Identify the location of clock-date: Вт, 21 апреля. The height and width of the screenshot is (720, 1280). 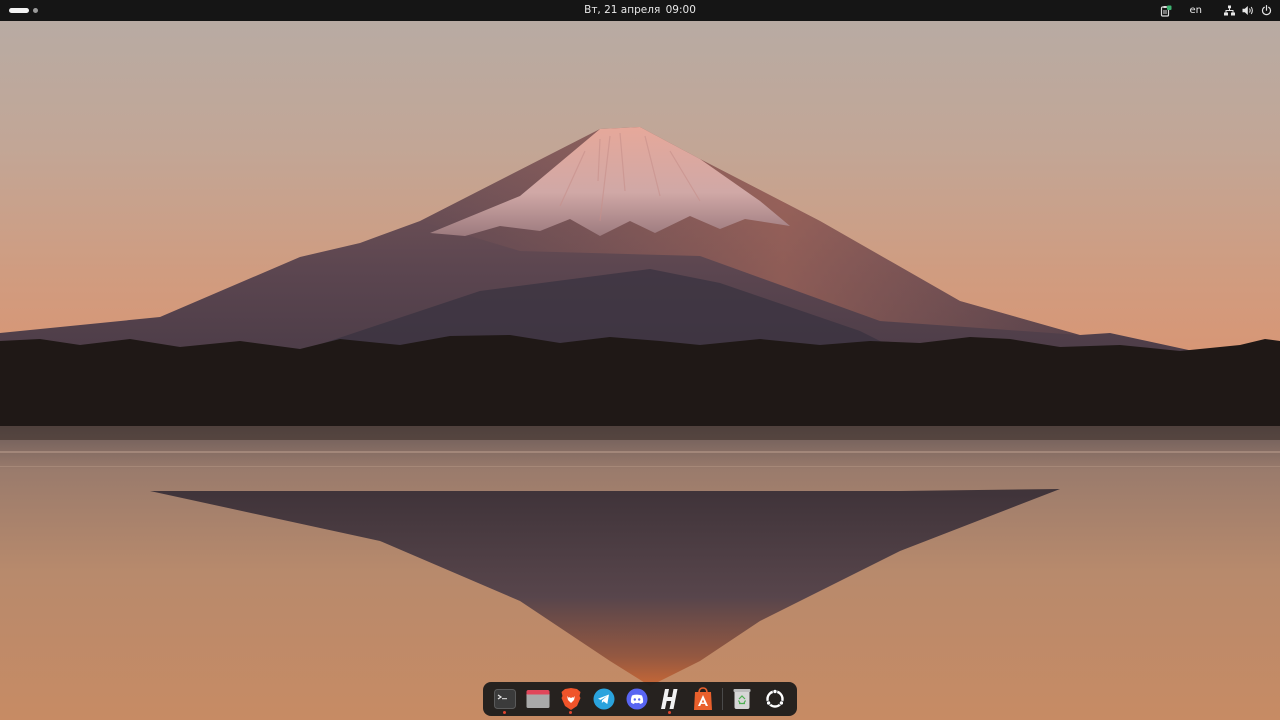
(622, 10).